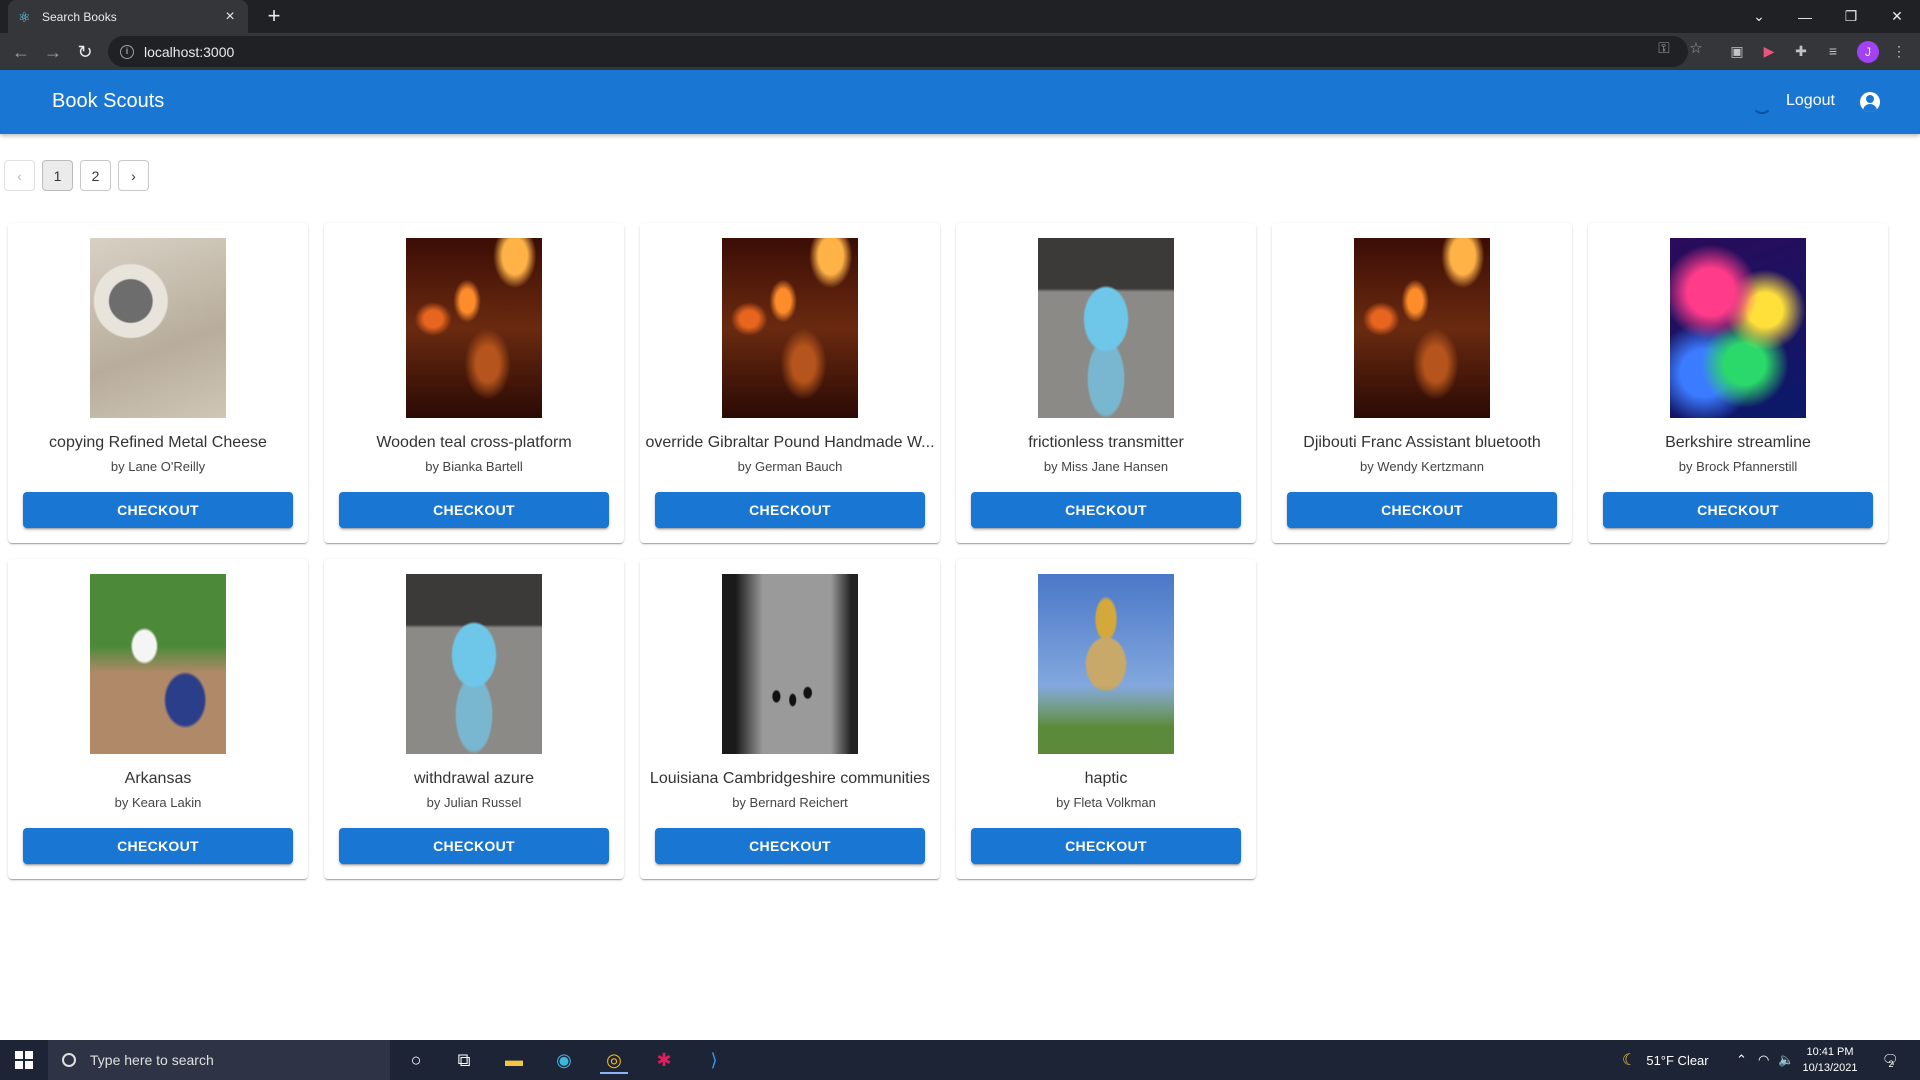  What do you see at coordinates (1106, 802) in the screenshot?
I see `book-author: by Fleta Volkman` at bounding box center [1106, 802].